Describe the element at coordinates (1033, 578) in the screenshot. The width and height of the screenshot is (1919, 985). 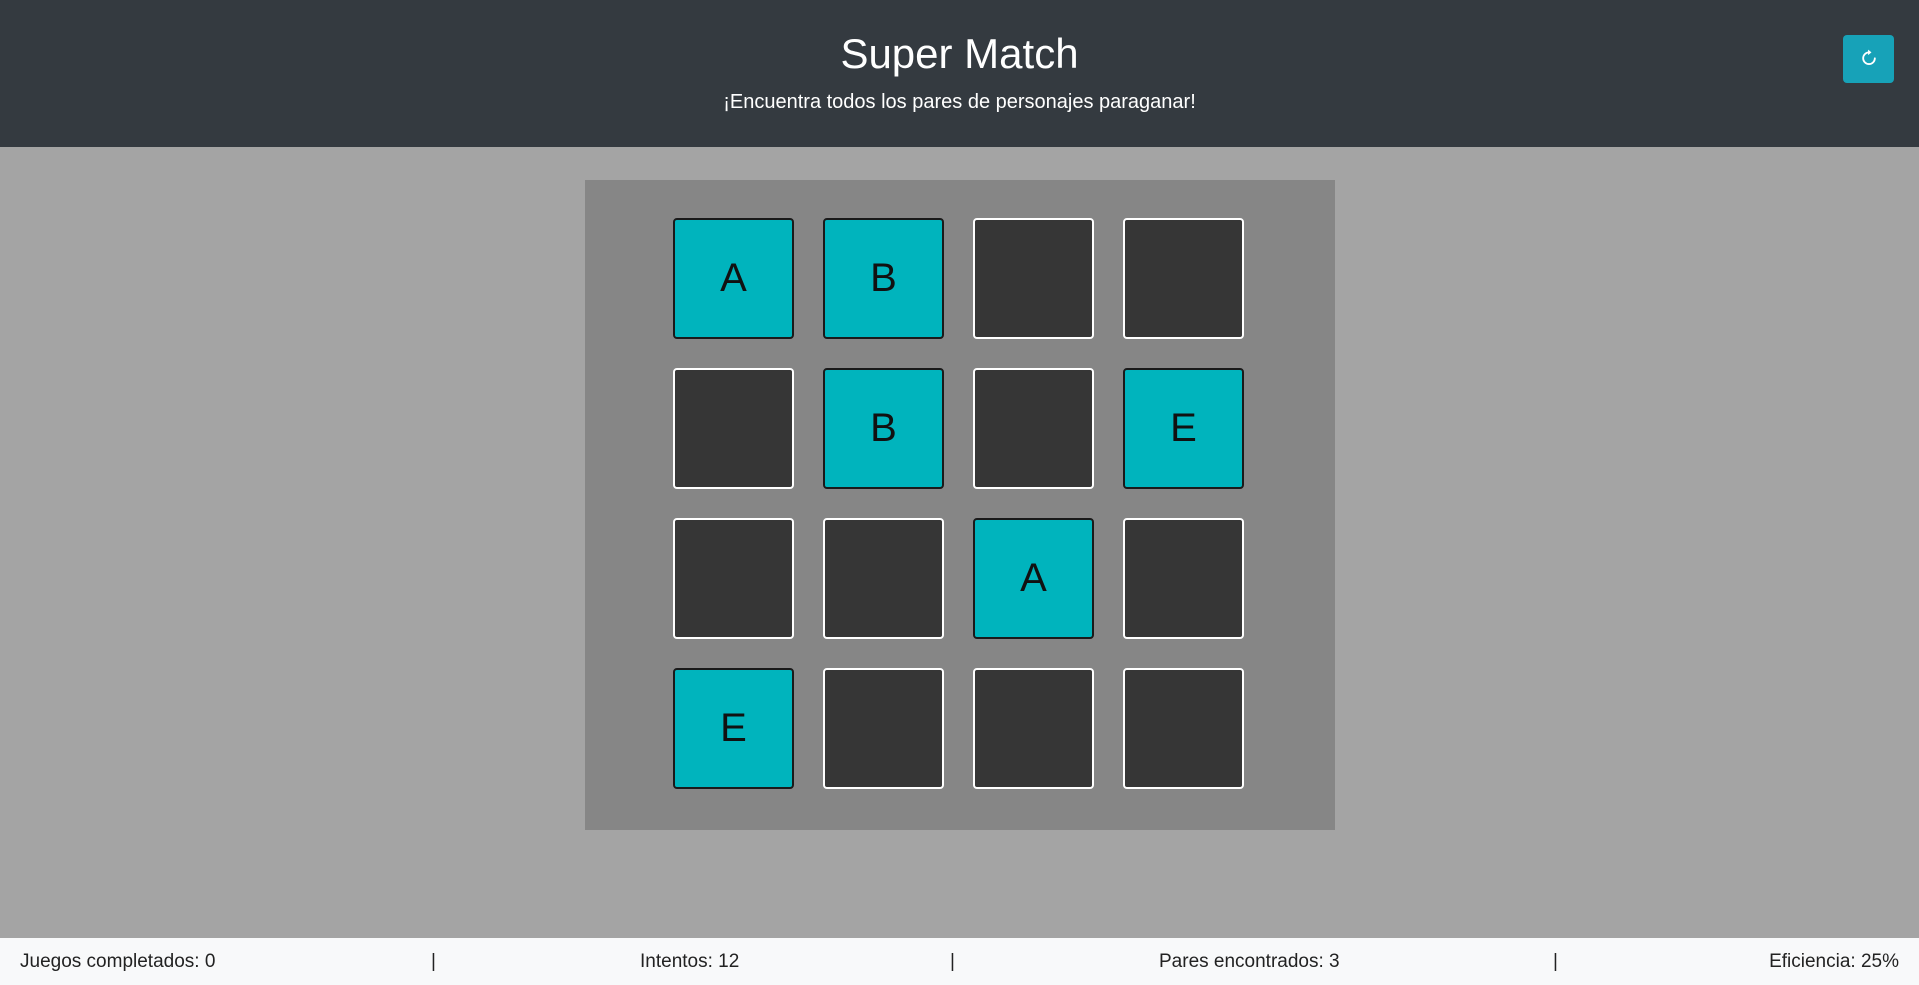
I see `card-r3-c3: A` at that location.